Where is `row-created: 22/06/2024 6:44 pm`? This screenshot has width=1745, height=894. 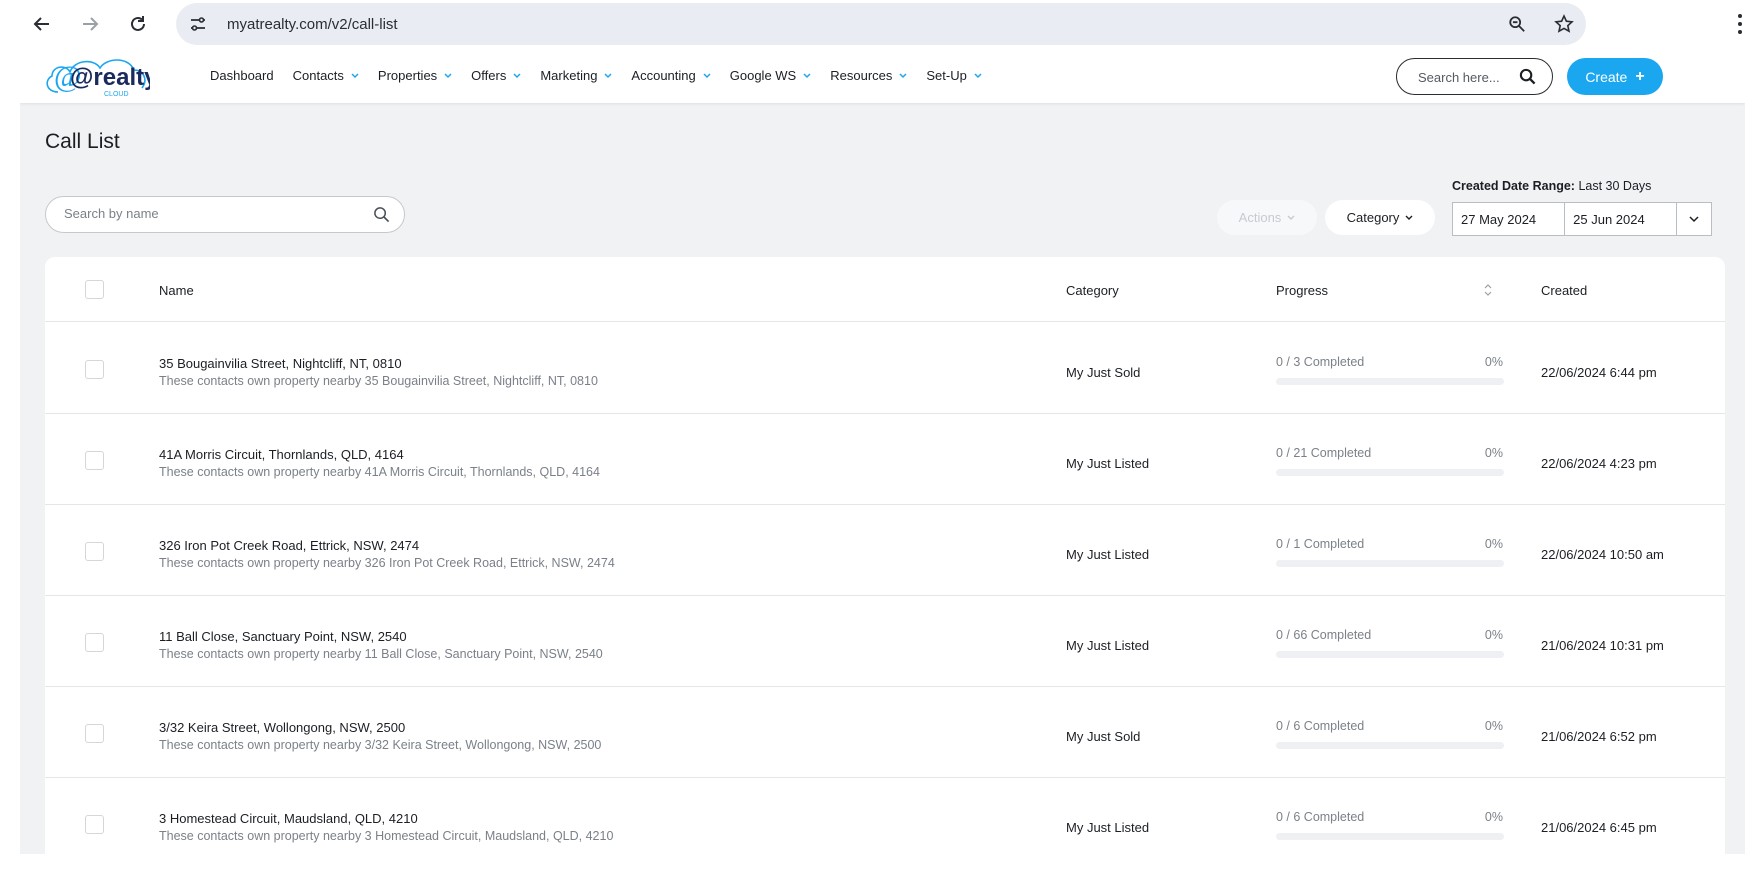
row-created: 22/06/2024 6:44 pm is located at coordinates (1599, 372).